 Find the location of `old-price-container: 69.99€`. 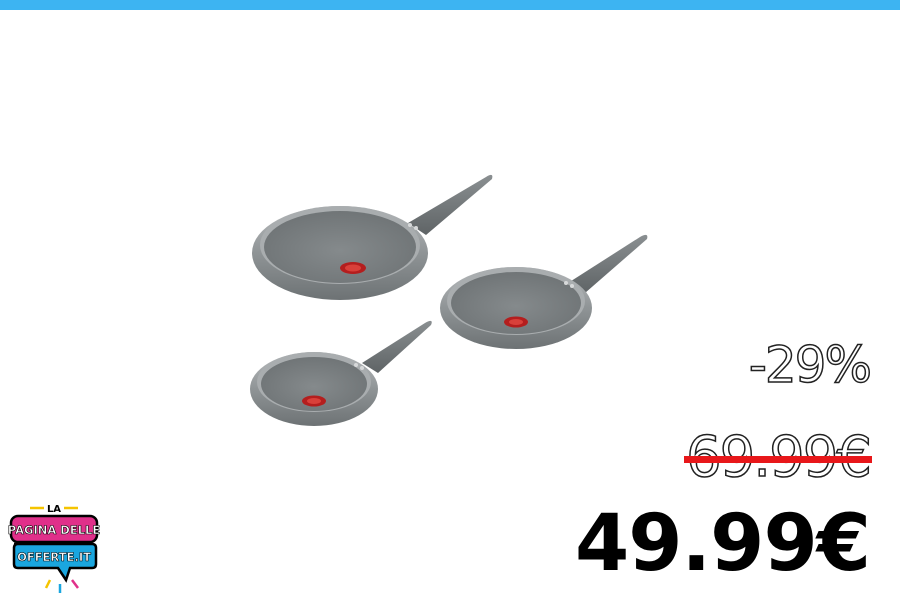

old-price-container: 69.99€ is located at coordinates (778, 459).